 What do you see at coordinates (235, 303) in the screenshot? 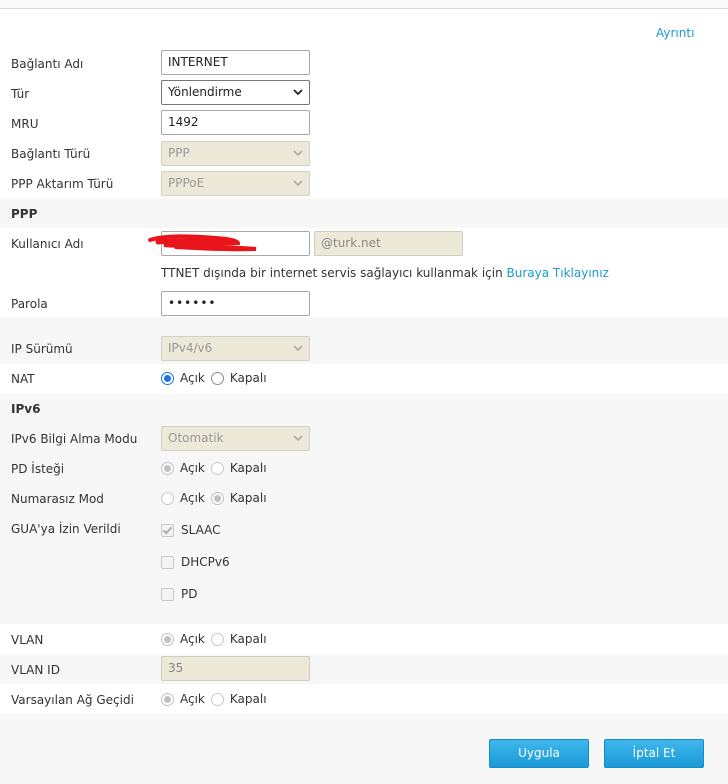
I see `password-input: ••••••` at bounding box center [235, 303].